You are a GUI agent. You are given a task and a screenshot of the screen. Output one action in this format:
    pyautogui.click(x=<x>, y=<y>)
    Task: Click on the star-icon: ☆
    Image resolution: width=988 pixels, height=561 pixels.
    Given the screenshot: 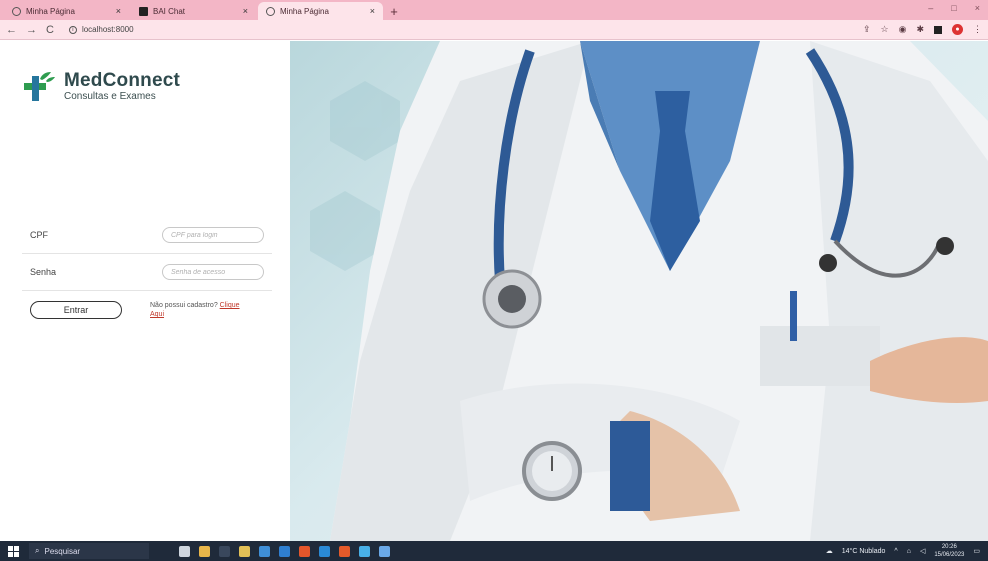 What is the action you would take?
    pyautogui.click(x=885, y=29)
    